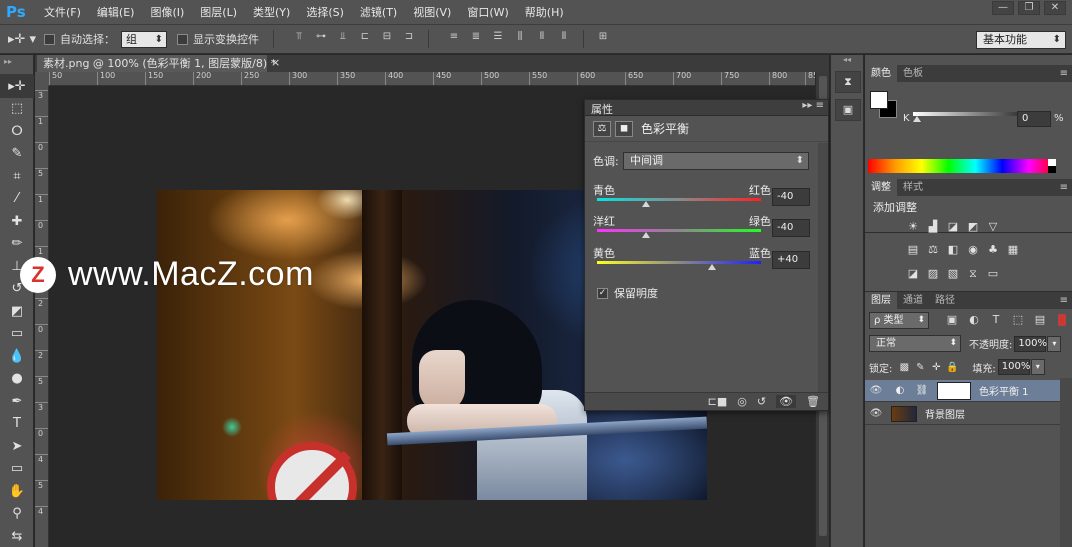  Describe the element at coordinates (144, 39) in the screenshot. I see `auto-select-dropdown: 组` at that location.